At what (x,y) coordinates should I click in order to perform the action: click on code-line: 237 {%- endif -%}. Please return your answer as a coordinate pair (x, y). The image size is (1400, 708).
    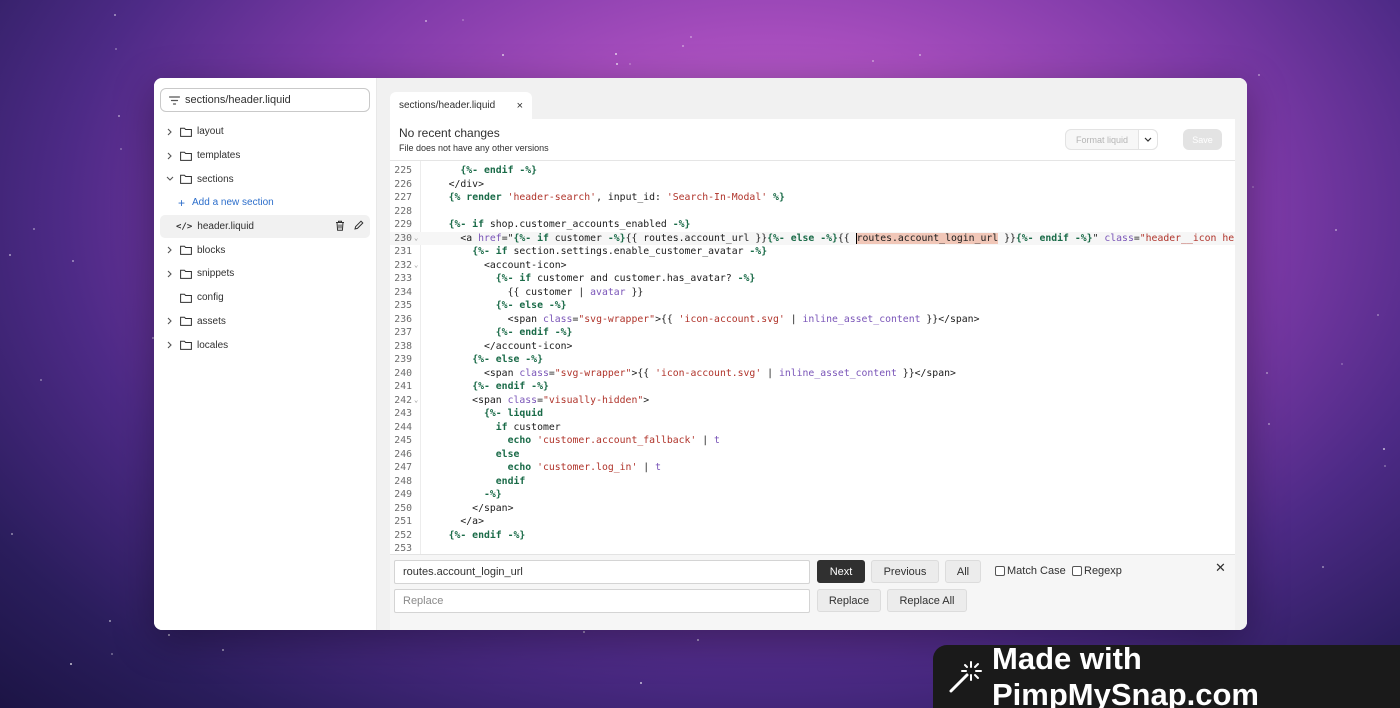
    Looking at the image, I should click on (812, 333).